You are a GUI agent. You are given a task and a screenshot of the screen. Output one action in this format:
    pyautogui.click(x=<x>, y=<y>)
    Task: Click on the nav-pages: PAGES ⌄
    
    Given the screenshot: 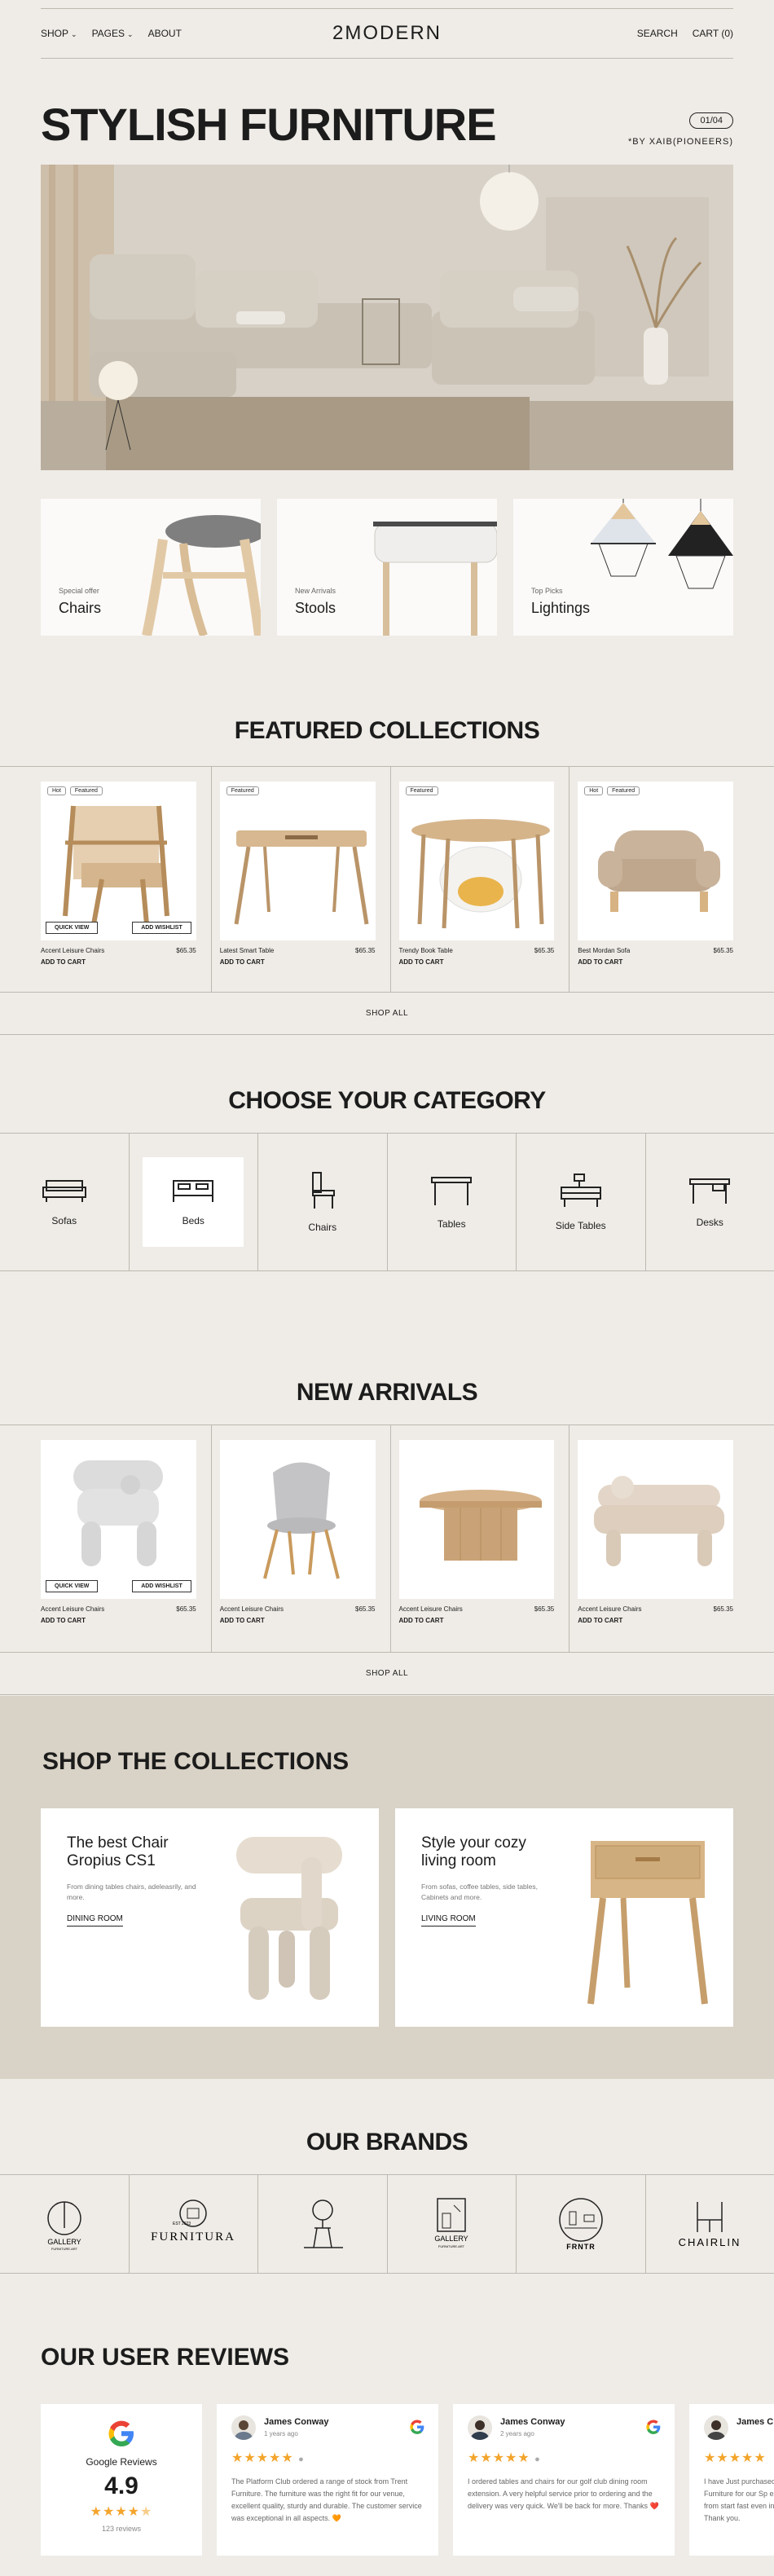 What is the action you would take?
    pyautogui.click(x=113, y=33)
    